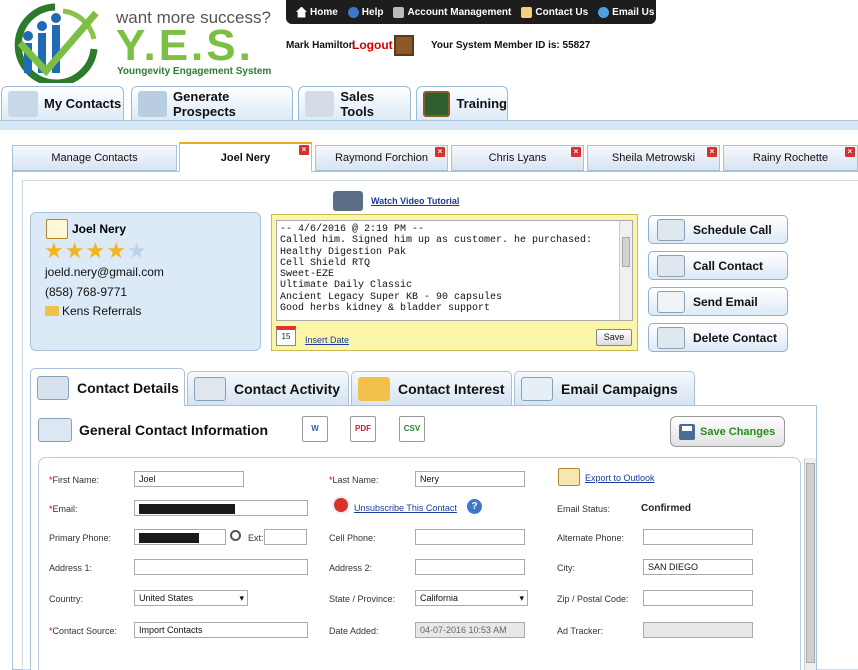 This screenshot has height=670, width=858. I want to click on save-changes-button: Save Changes, so click(727, 431).